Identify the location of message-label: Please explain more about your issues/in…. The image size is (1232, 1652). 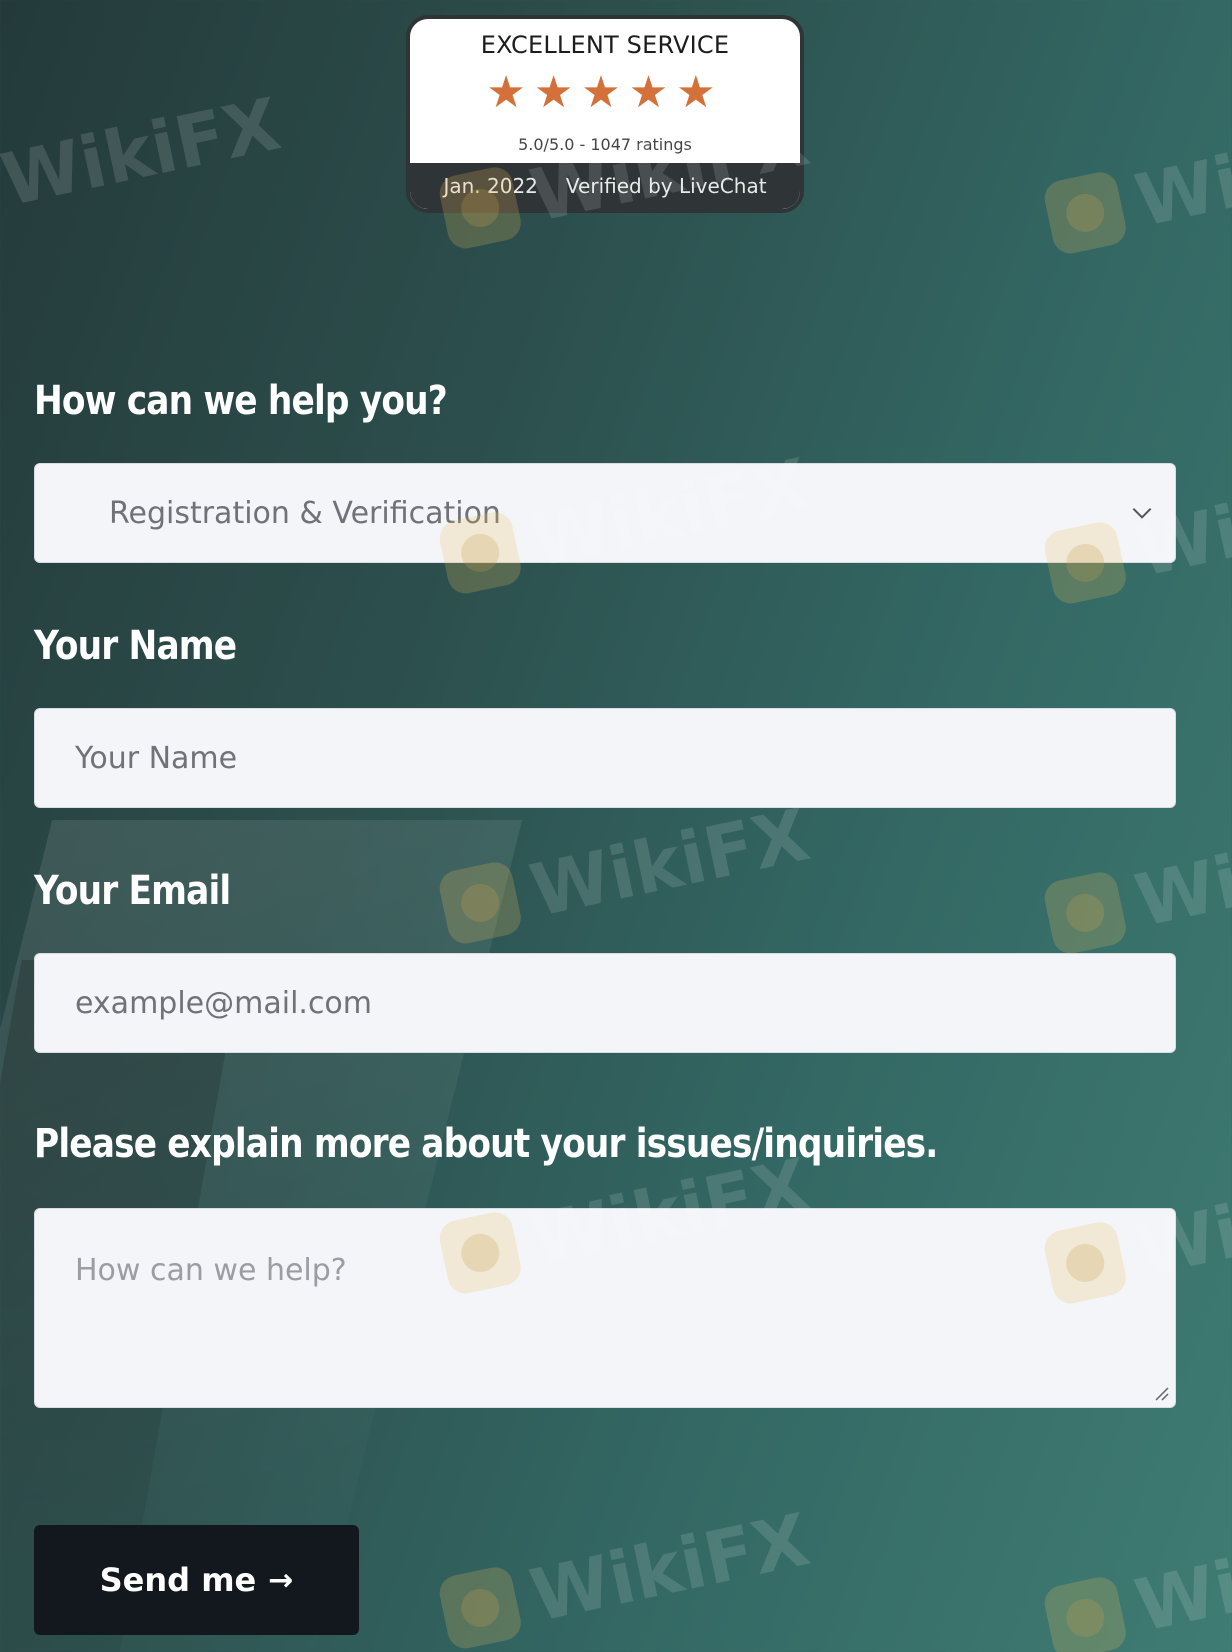
(486, 1144).